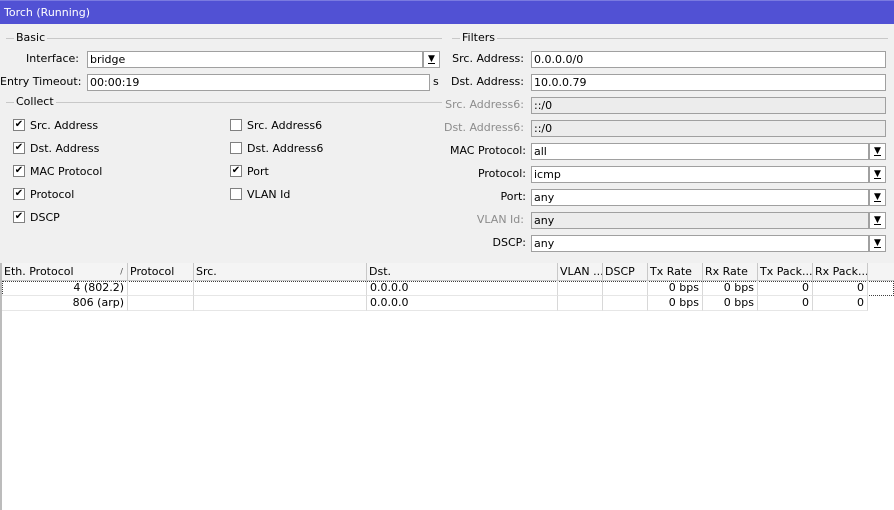  I want to click on filter-src-address-label: Src. Address:, so click(488, 58).